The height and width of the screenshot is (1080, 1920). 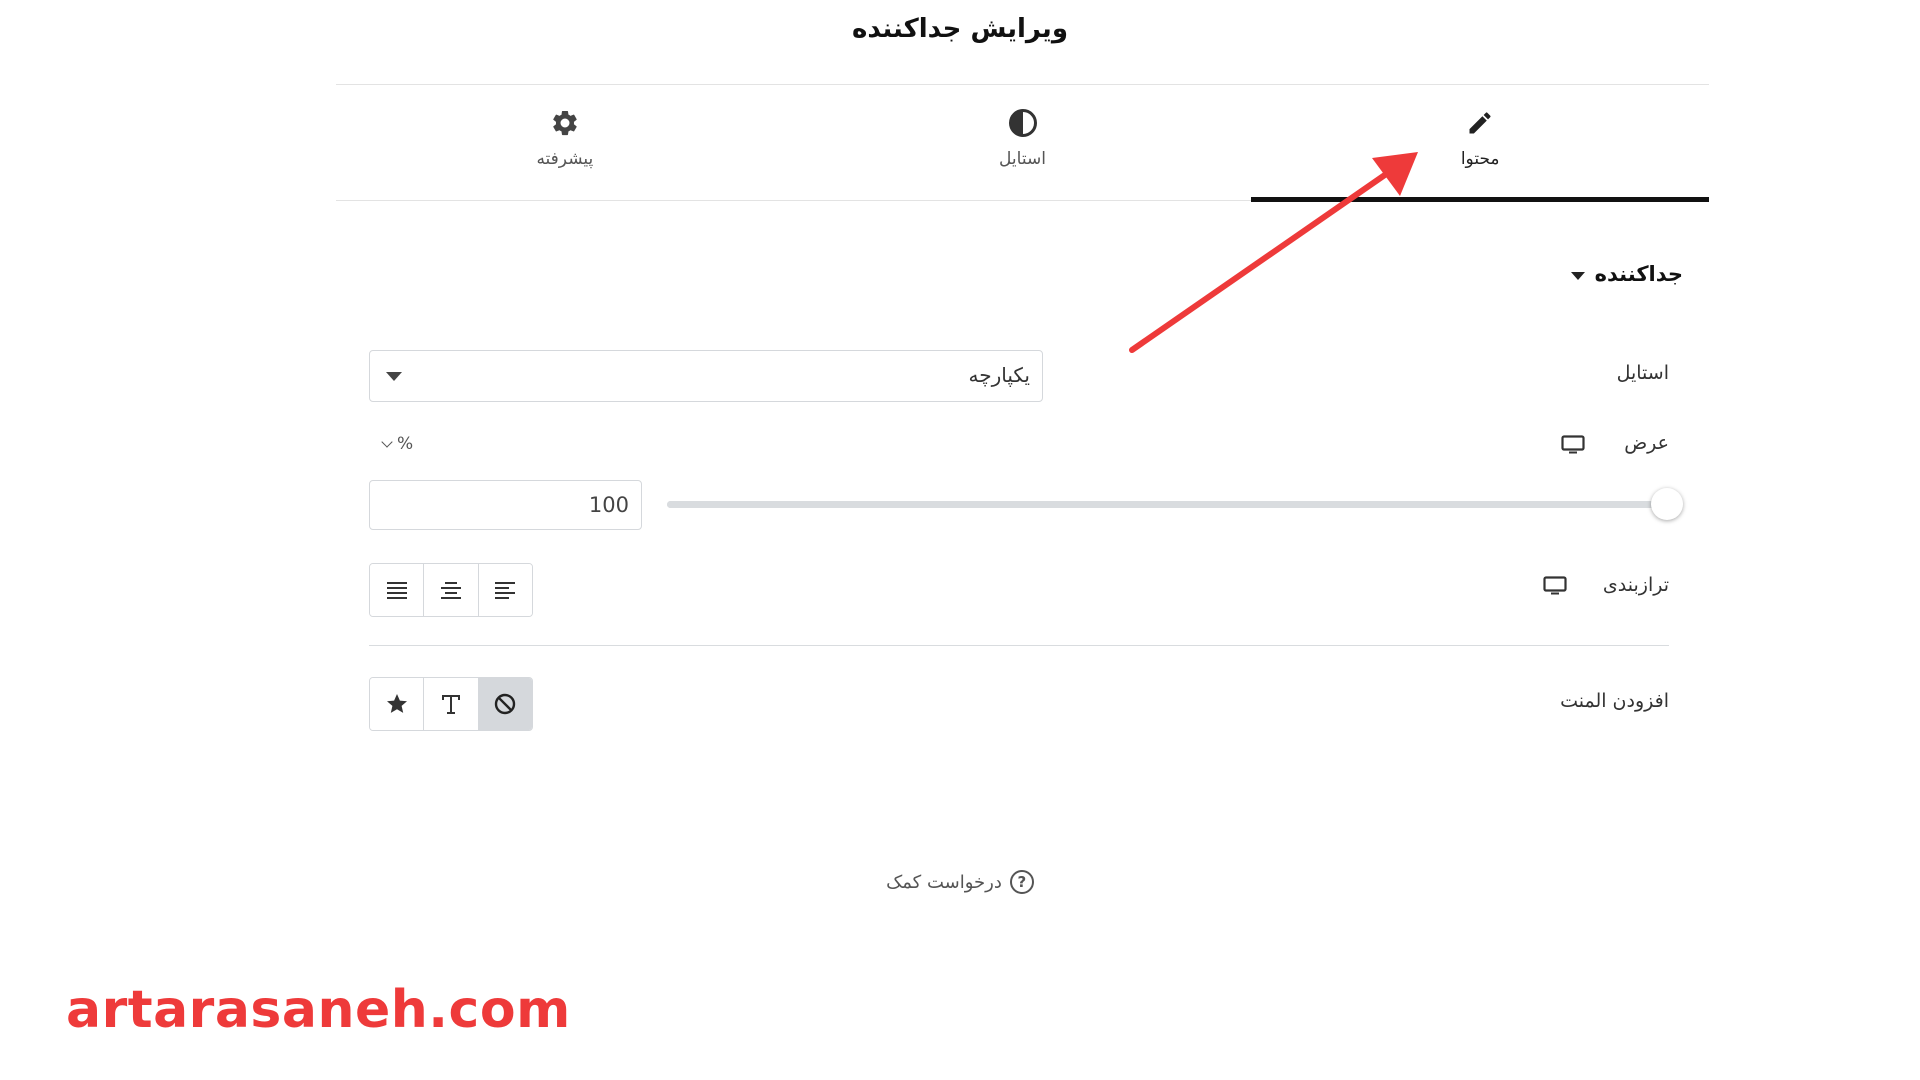 I want to click on add-element-label: افزودن المنت, so click(x=1614, y=701).